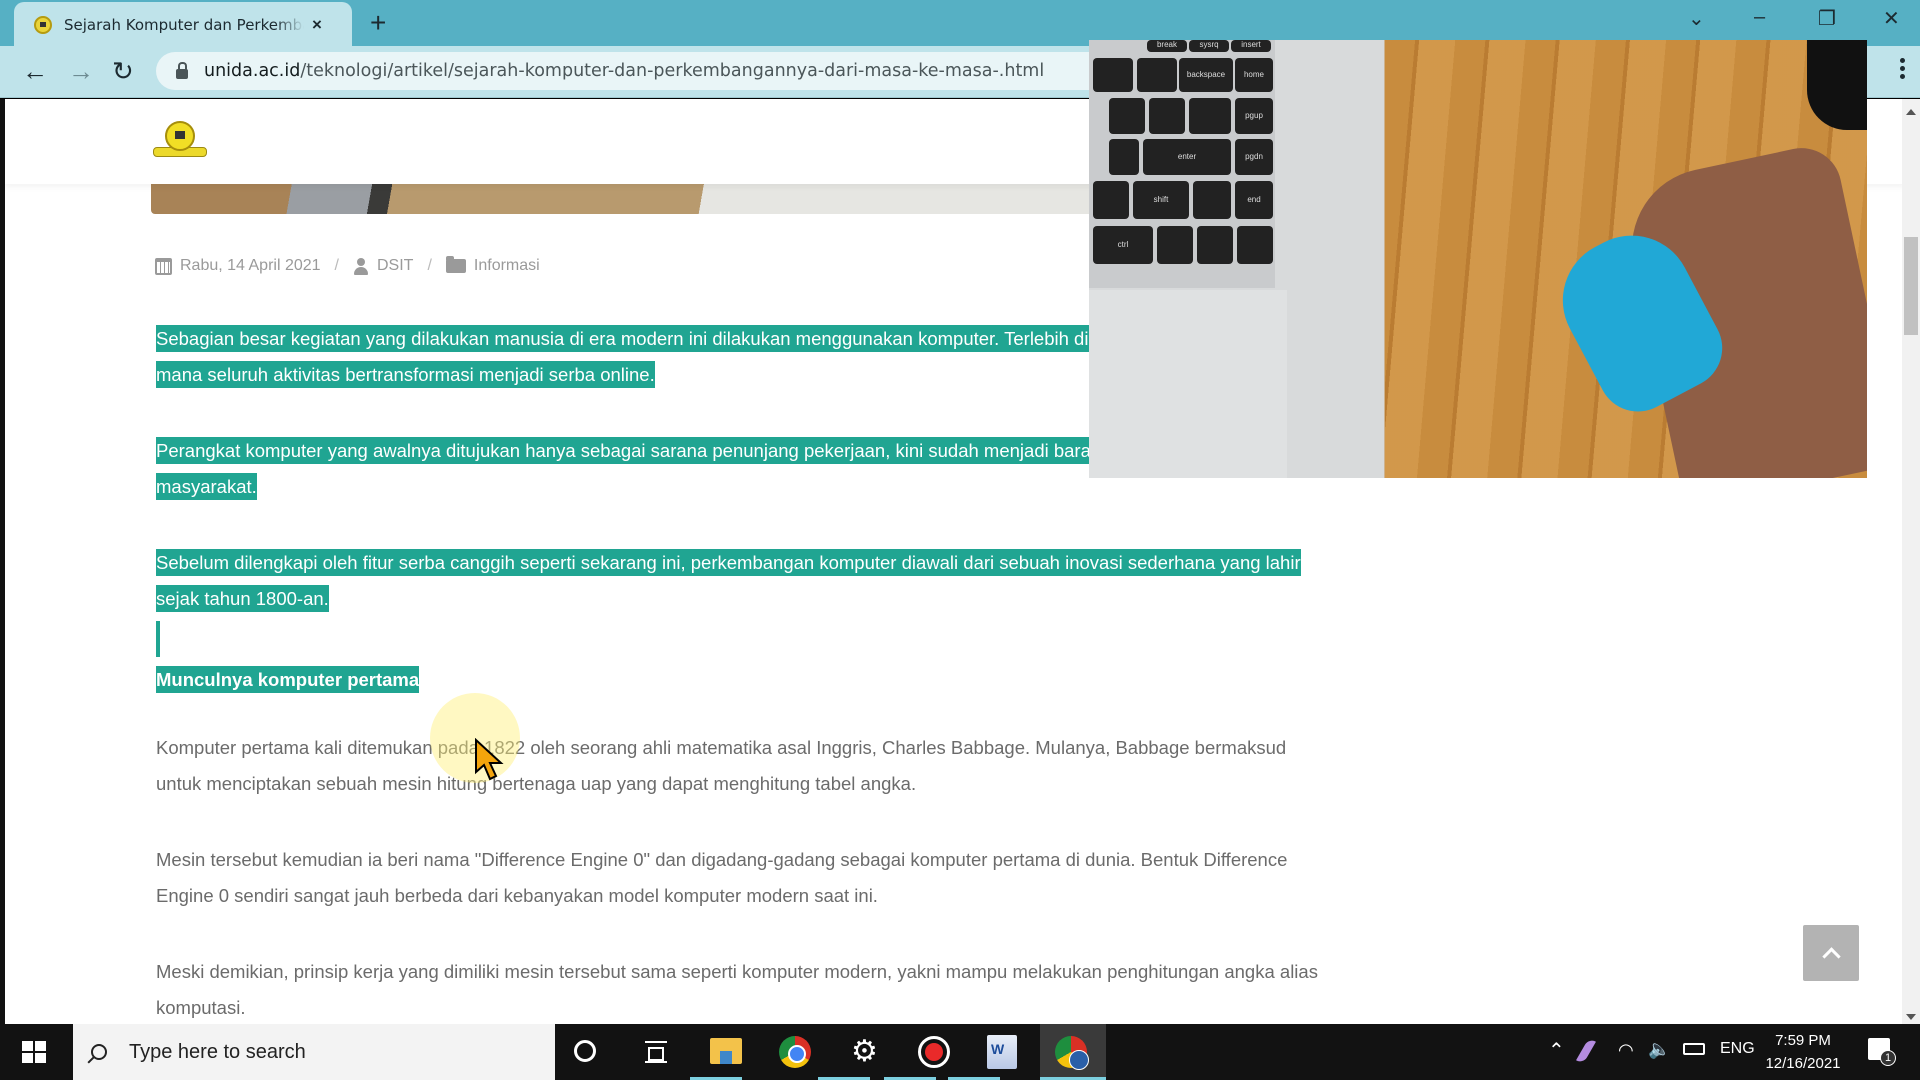  I want to click on minimize-button: –, so click(1759, 17).